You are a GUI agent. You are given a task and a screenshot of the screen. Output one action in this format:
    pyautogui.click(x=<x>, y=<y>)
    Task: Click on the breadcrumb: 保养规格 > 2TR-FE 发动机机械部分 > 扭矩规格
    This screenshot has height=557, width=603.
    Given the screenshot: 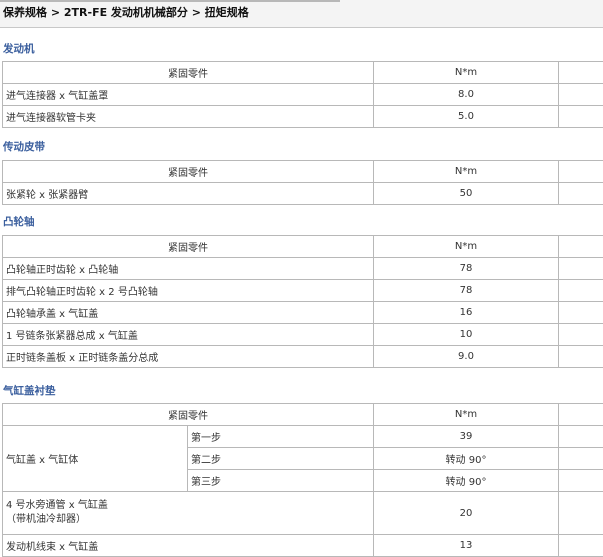 What is the action you would take?
    pyautogui.click(x=301, y=14)
    